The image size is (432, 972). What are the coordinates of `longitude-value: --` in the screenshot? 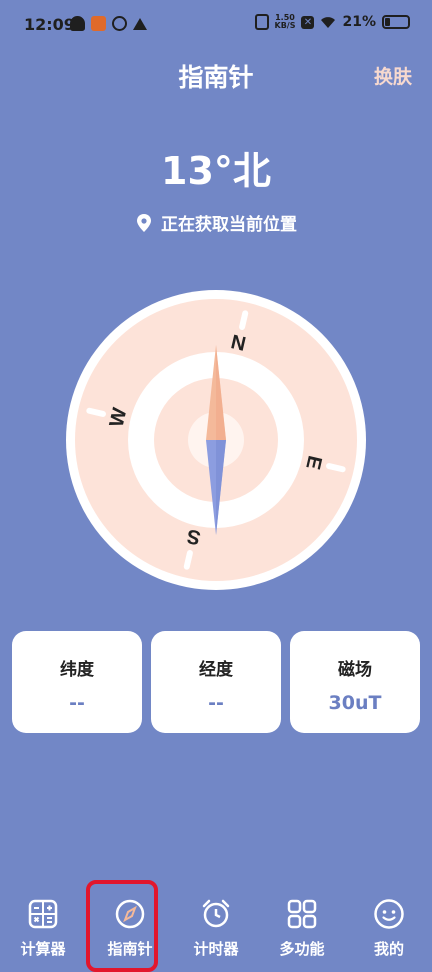 It's located at (216, 703).